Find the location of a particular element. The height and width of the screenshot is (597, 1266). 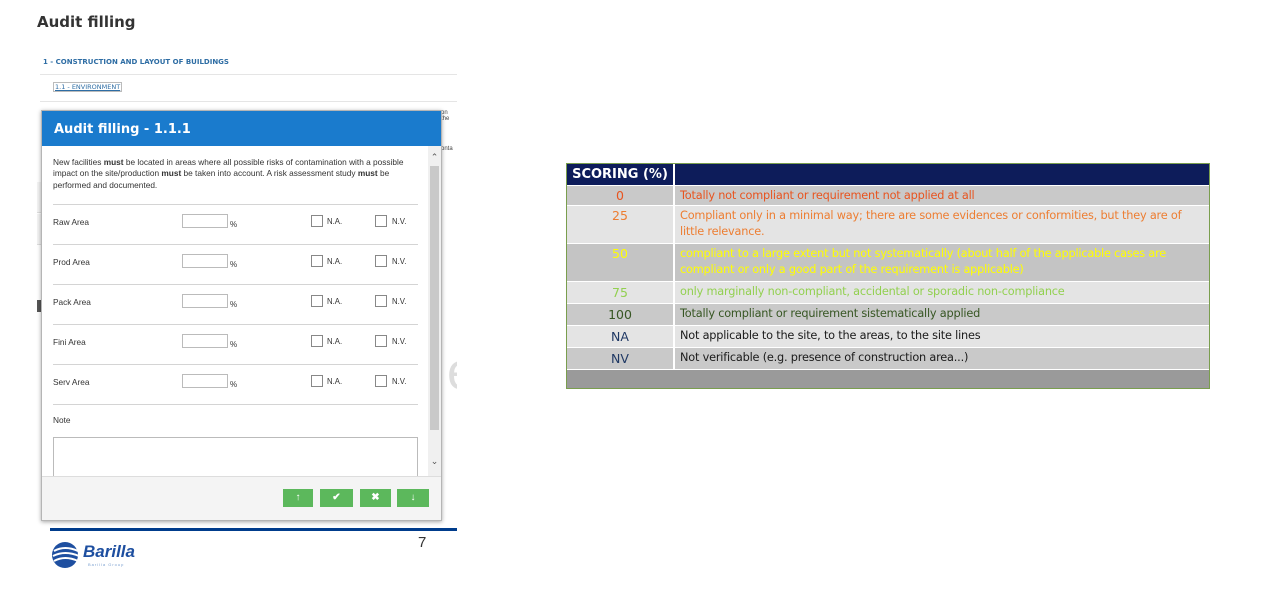

brand-tagline: Barilla Group is located at coordinates (106, 564).